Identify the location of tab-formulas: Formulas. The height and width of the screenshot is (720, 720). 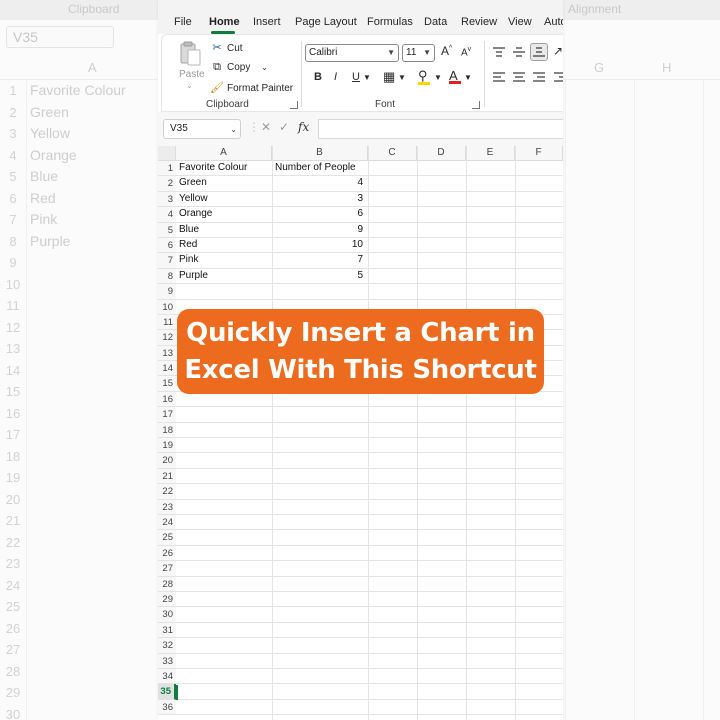
(390, 22).